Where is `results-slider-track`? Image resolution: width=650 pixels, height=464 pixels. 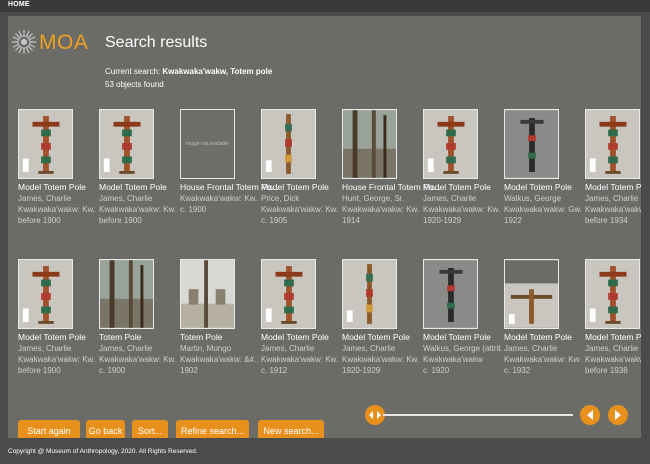
results-slider-track is located at coordinates (478, 415).